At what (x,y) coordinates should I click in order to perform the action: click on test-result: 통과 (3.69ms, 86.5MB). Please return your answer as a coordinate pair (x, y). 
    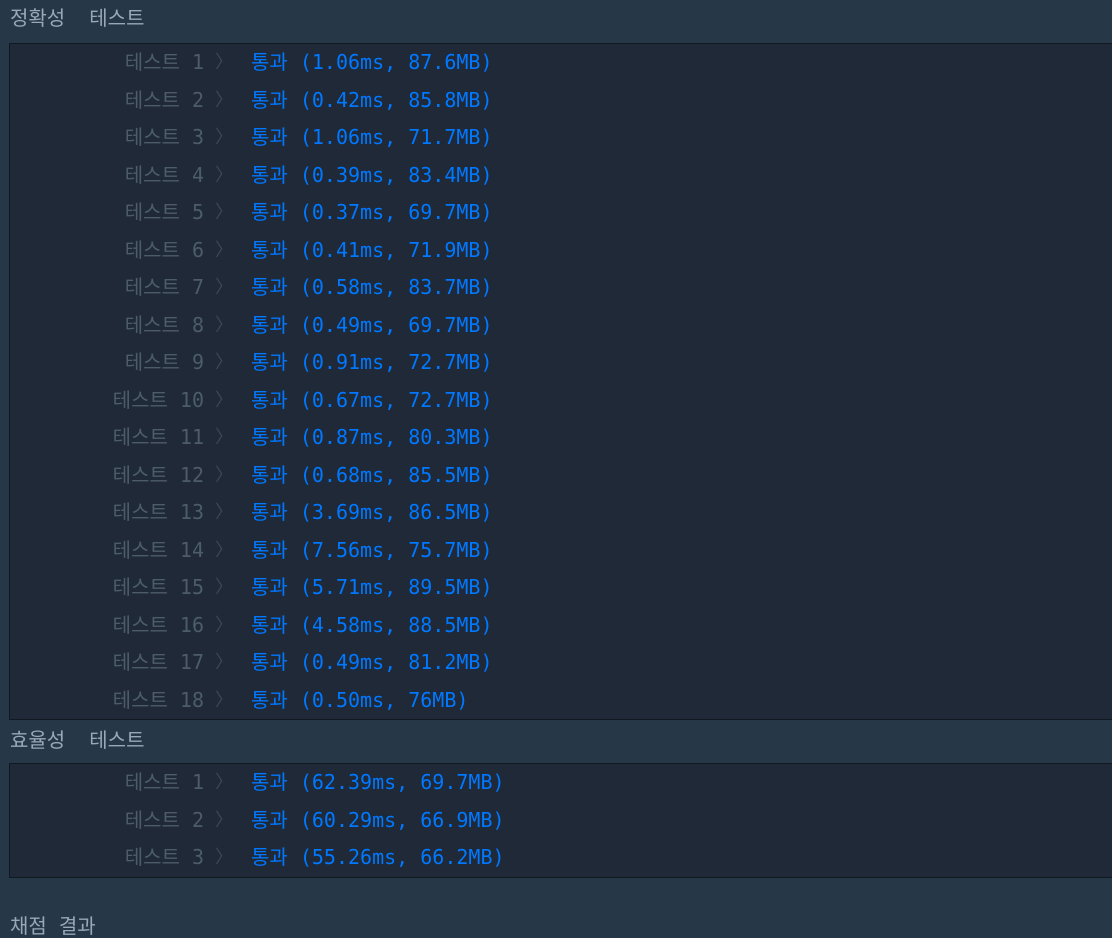
    Looking at the image, I should click on (372, 512).